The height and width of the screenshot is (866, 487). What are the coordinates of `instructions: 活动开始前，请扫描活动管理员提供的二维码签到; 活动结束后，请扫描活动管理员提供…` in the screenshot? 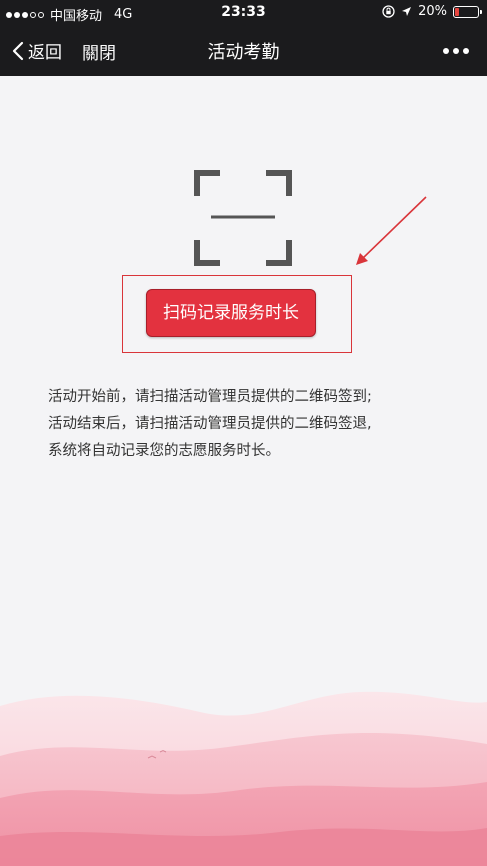 It's located at (253, 424).